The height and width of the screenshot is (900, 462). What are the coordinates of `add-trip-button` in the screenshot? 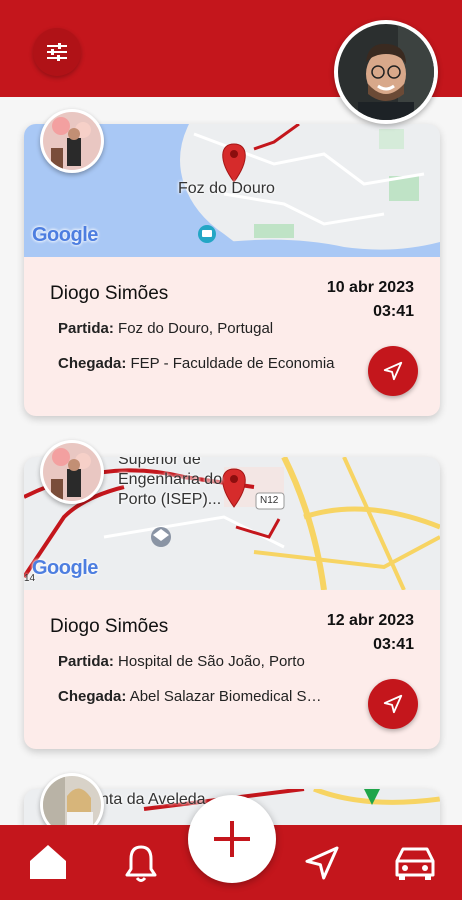 It's located at (232, 839).